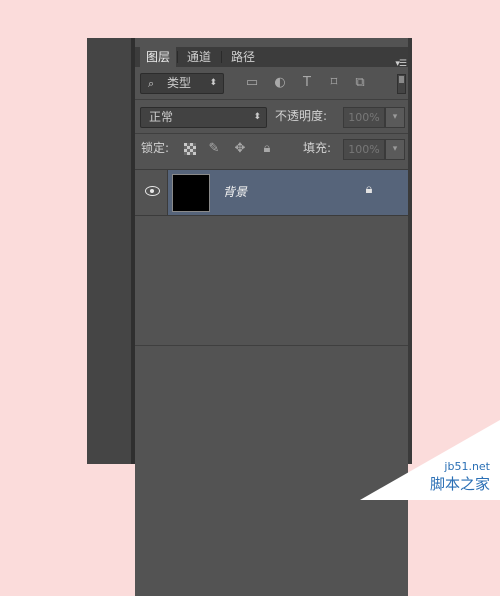 This screenshot has width=500, height=596. I want to click on filter-type-select: ⌕ 类型 ⬍, so click(182, 83).